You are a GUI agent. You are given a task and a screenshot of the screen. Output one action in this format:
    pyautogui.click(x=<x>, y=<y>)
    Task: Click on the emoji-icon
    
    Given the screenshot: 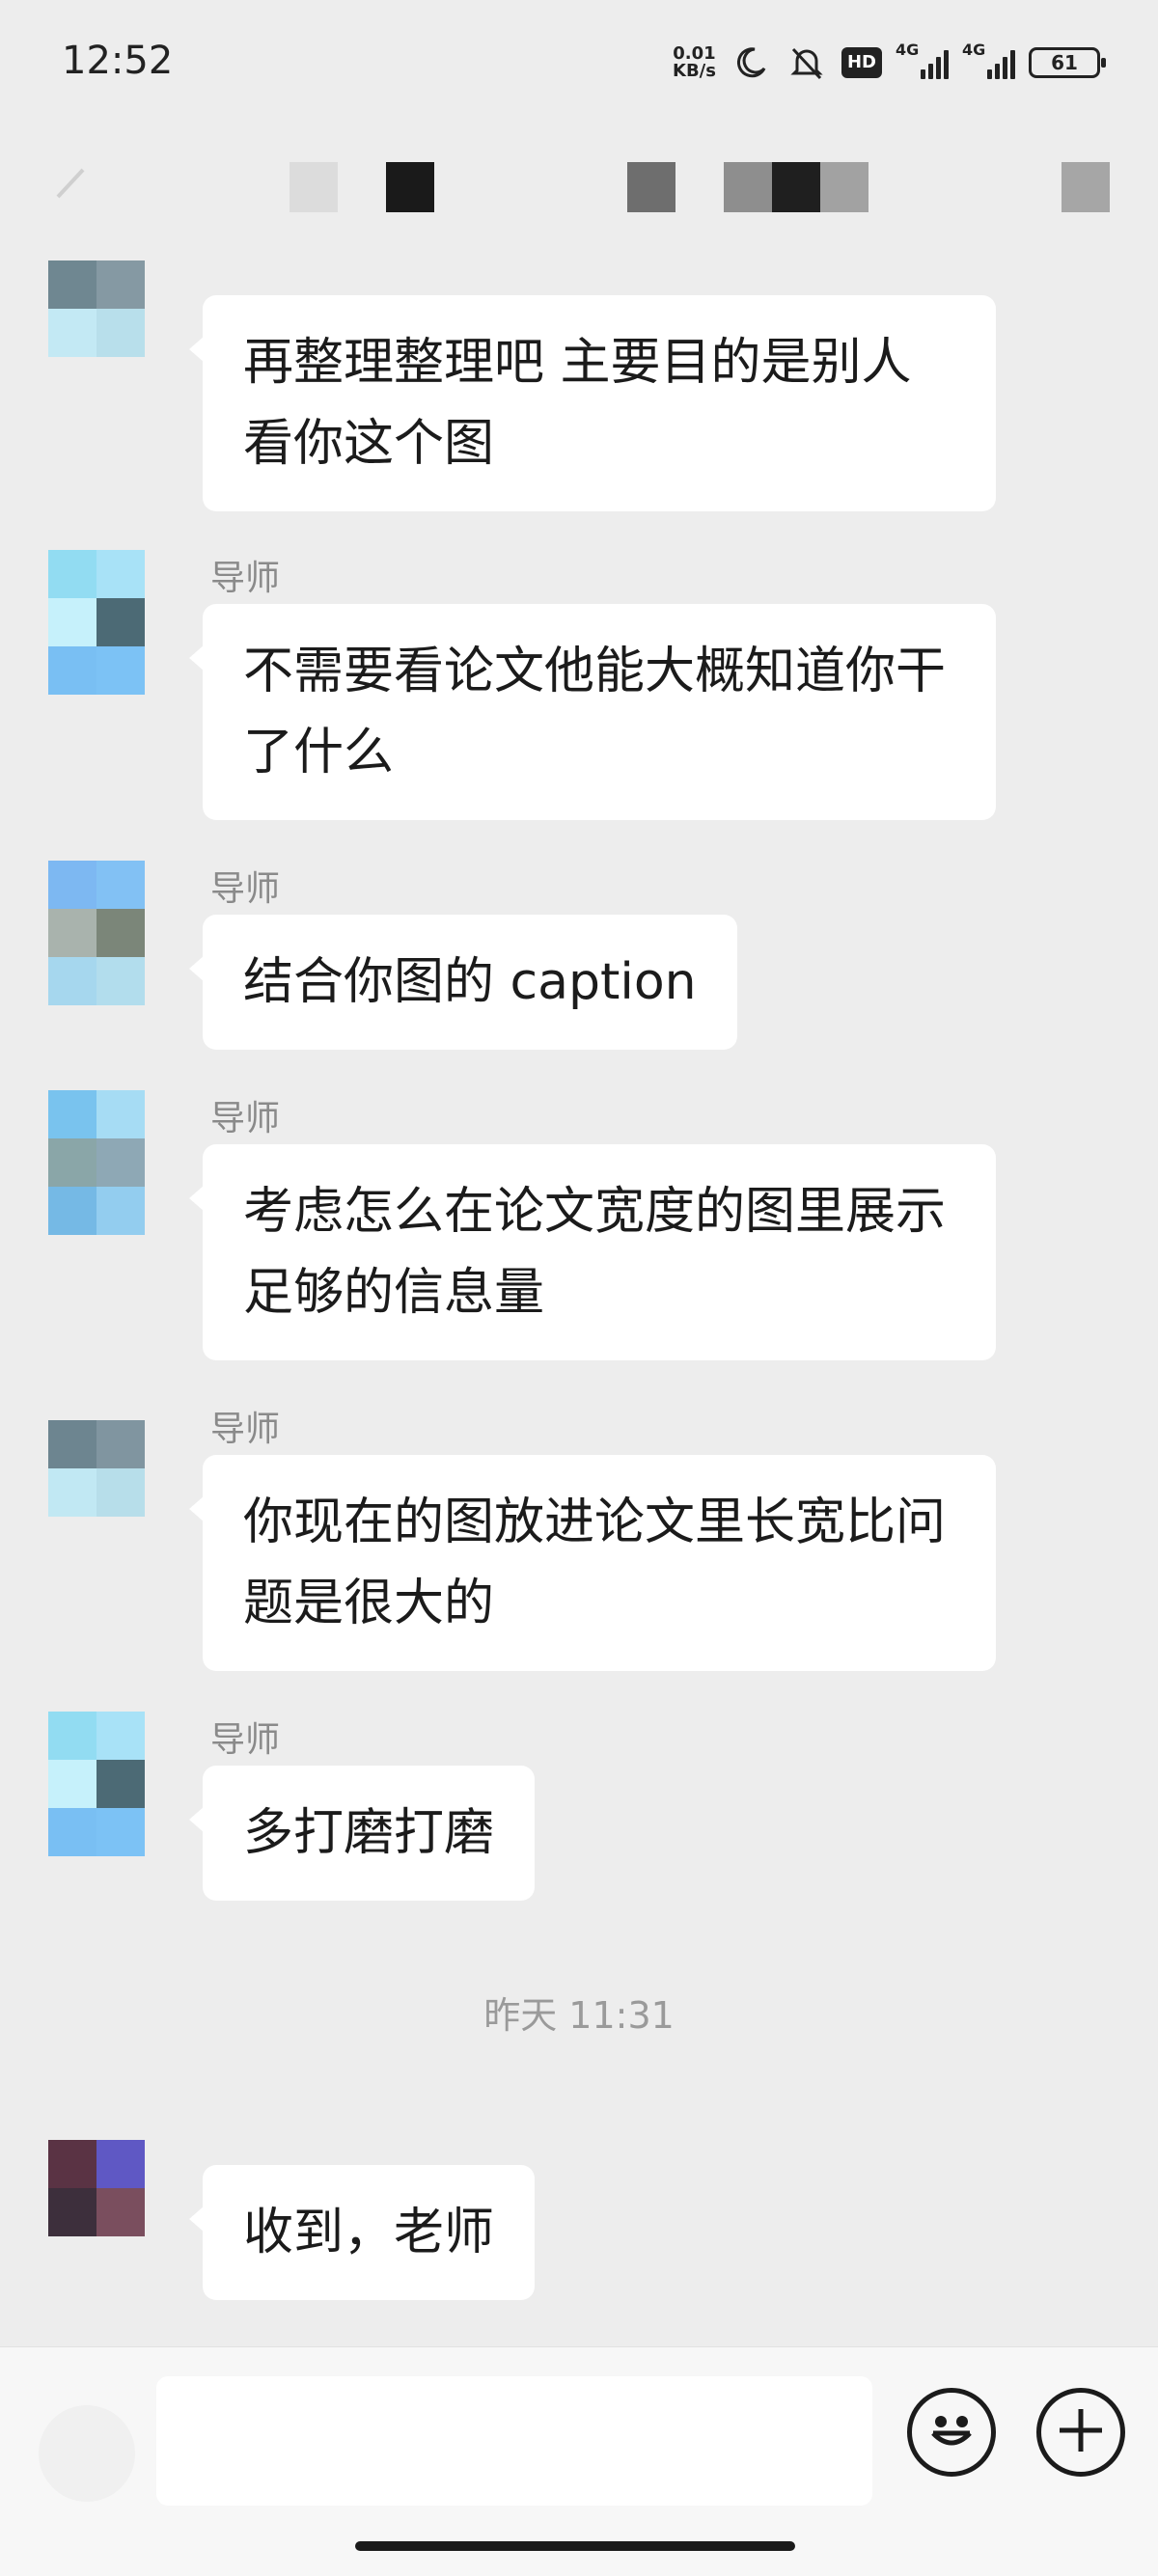 What is the action you would take?
    pyautogui.click(x=951, y=2433)
    